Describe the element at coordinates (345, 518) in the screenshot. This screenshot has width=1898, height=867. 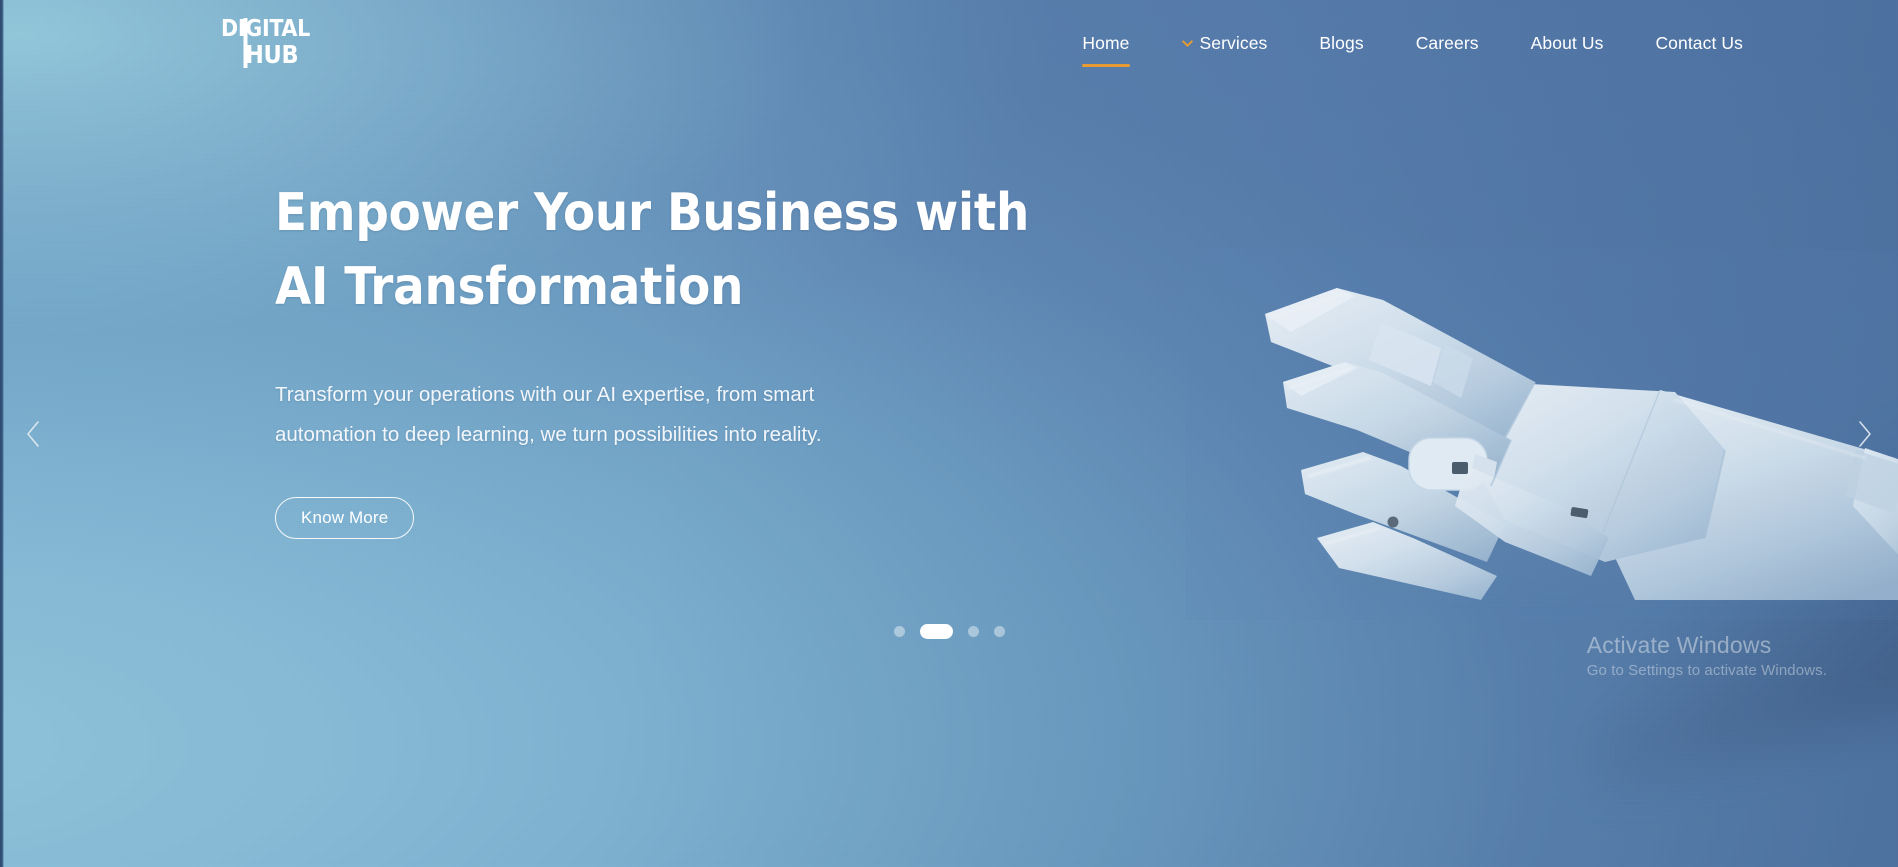
I see `know-more-button: Know More` at that location.